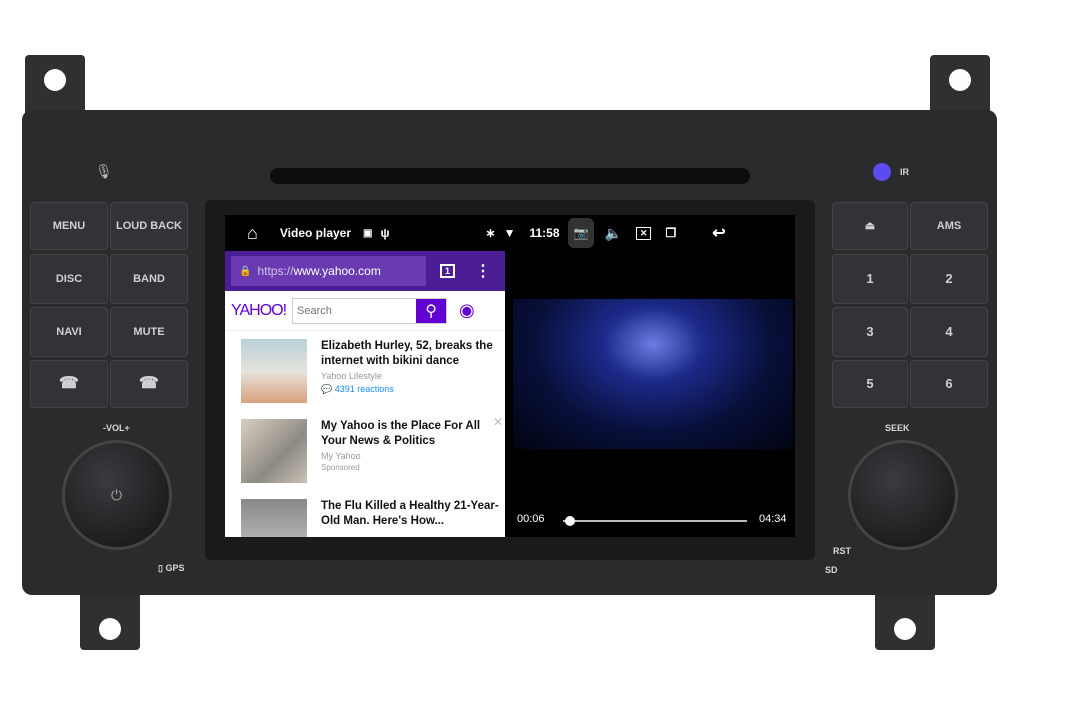 Image resolution: width=1066 pixels, height=711 pixels. Describe the element at coordinates (842, 551) in the screenshot. I see `rst-label: RST` at that location.